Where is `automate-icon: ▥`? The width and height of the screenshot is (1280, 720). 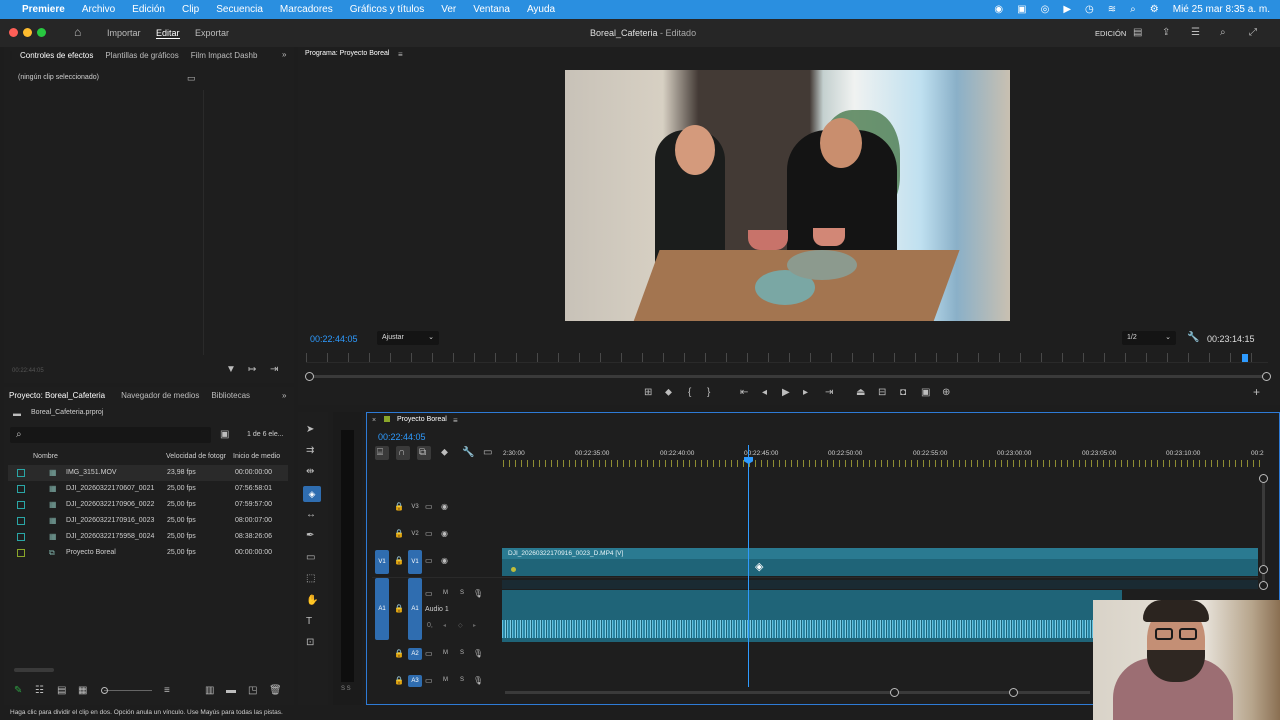
automate-icon: ▥ is located at coordinates (209, 691).